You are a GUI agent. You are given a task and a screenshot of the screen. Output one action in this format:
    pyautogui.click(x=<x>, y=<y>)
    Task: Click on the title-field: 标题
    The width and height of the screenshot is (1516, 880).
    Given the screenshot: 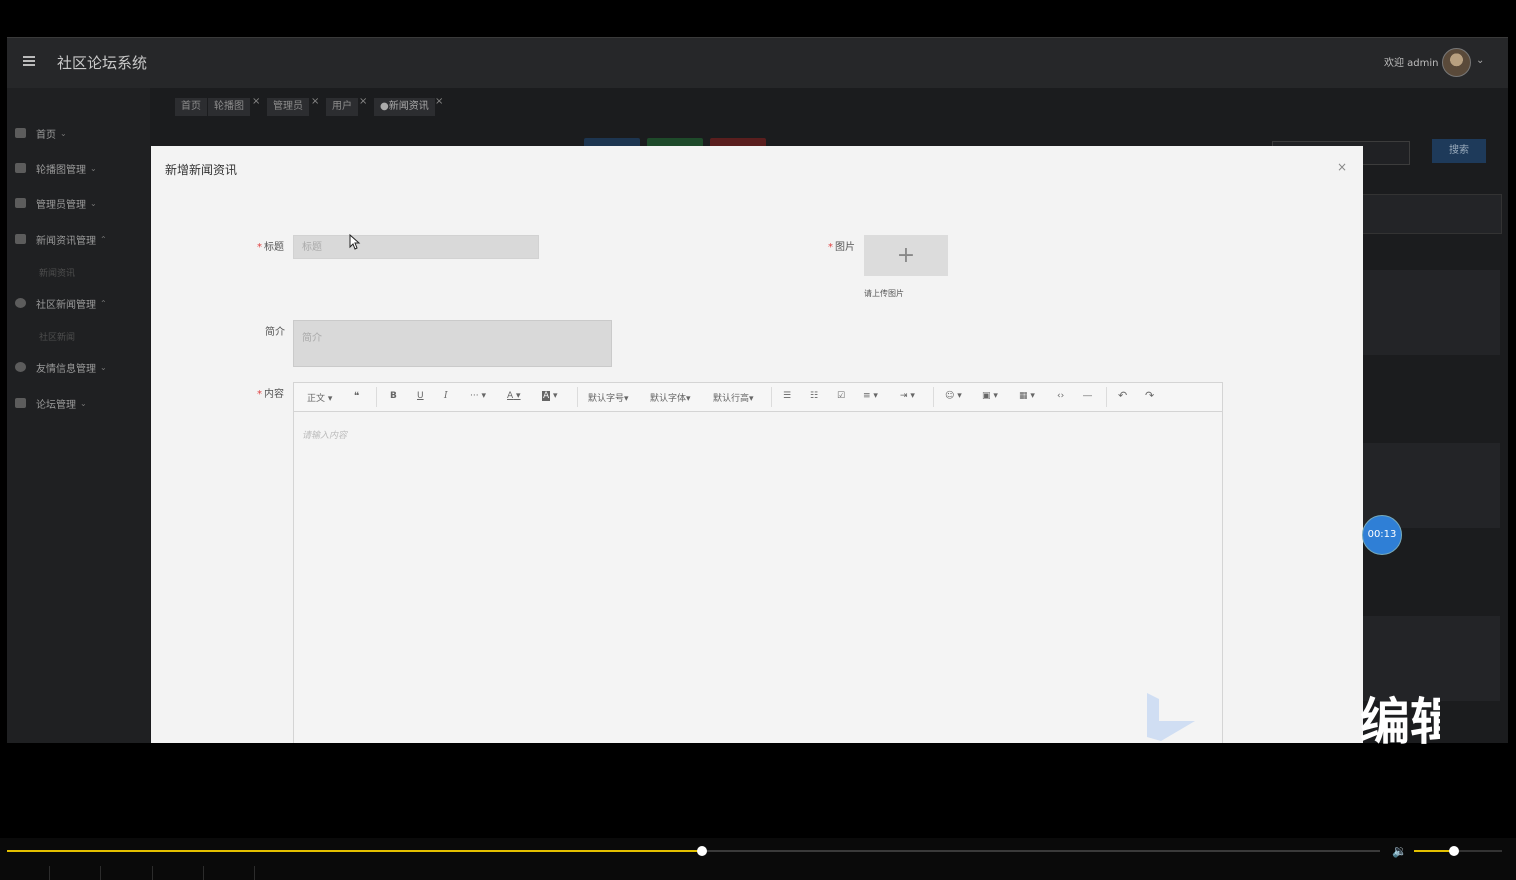 What is the action you would take?
    pyautogui.click(x=416, y=247)
    